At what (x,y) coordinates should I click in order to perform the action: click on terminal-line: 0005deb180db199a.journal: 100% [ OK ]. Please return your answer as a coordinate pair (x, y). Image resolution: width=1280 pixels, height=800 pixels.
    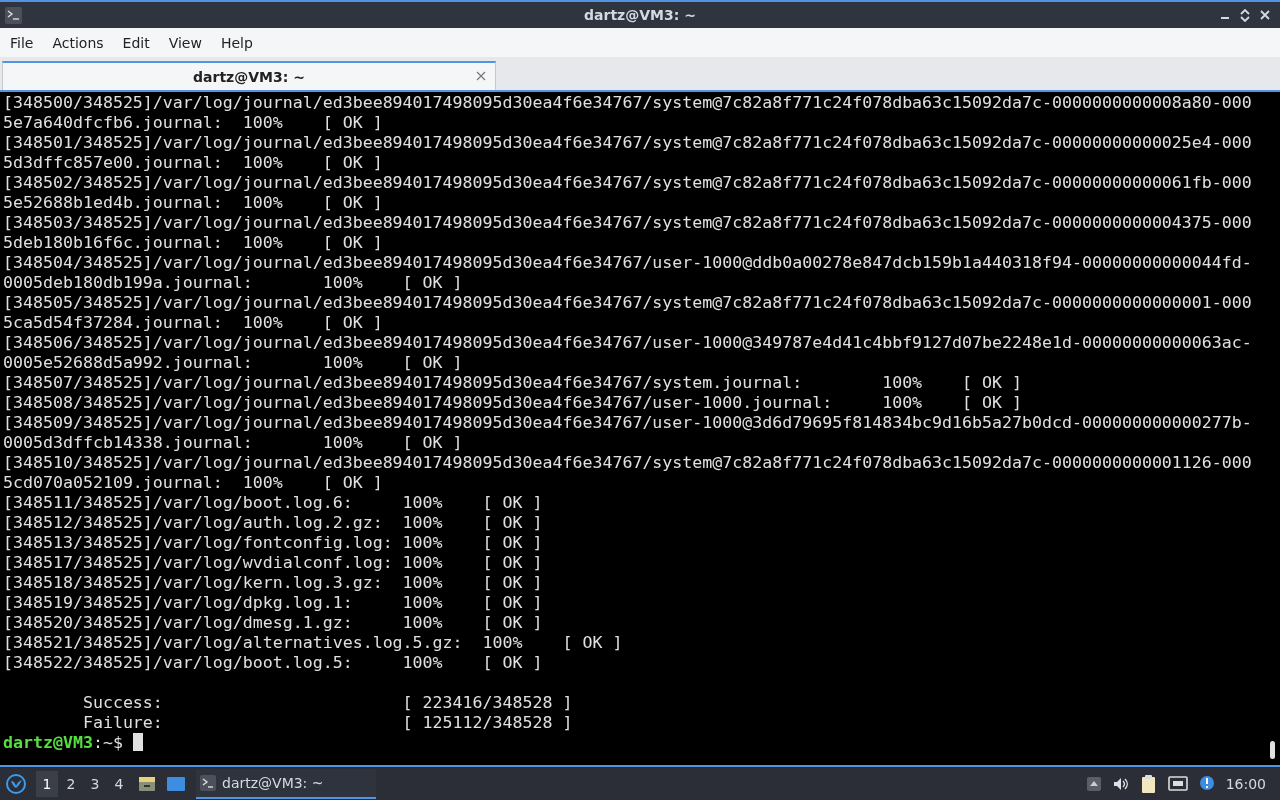
    Looking at the image, I should click on (233, 283).